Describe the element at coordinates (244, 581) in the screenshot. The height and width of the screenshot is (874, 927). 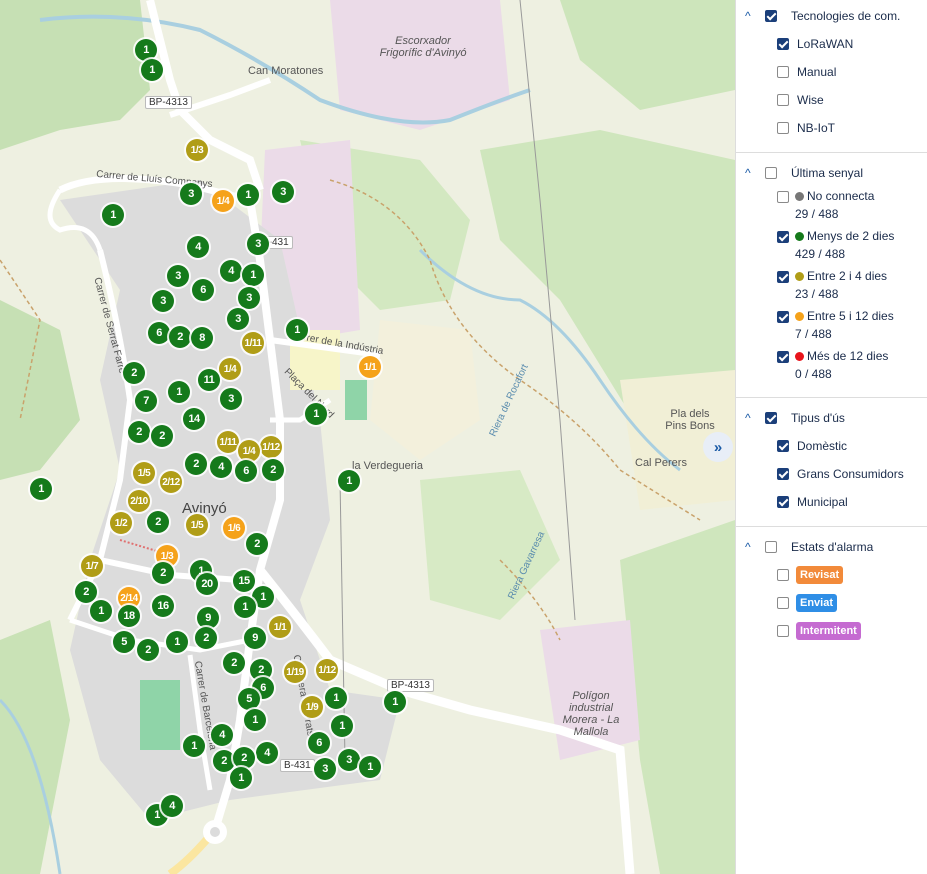
I see `meter-cluster-marker: 15` at that location.